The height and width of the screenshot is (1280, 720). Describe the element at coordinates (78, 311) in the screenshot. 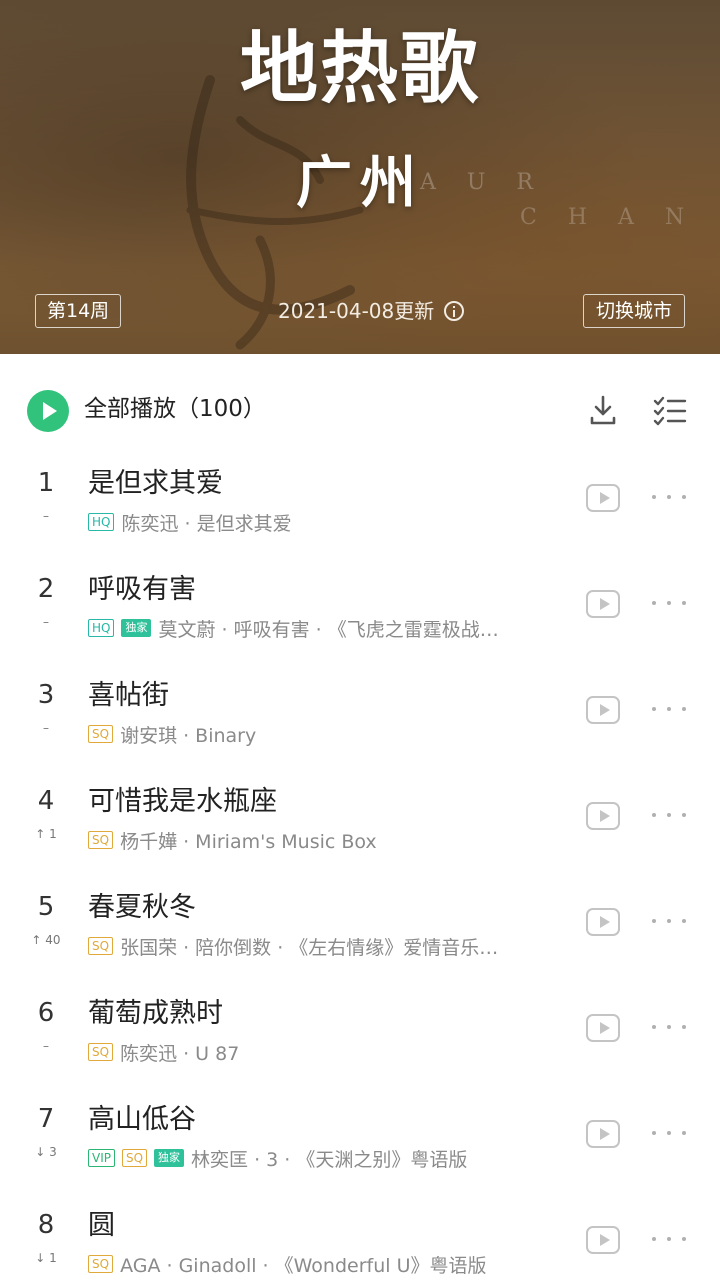

I see `week-tag: 第14周` at that location.